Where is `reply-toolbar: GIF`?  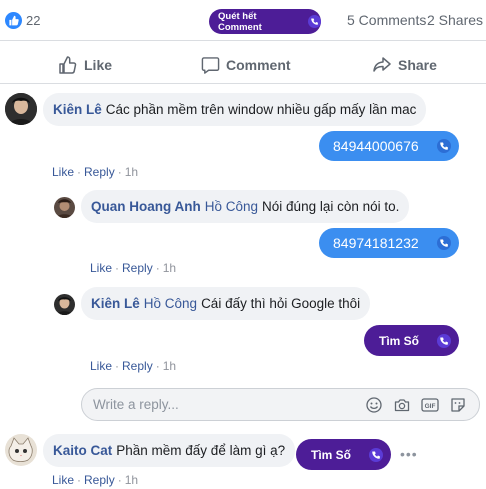 reply-toolbar: GIF is located at coordinates (416, 405).